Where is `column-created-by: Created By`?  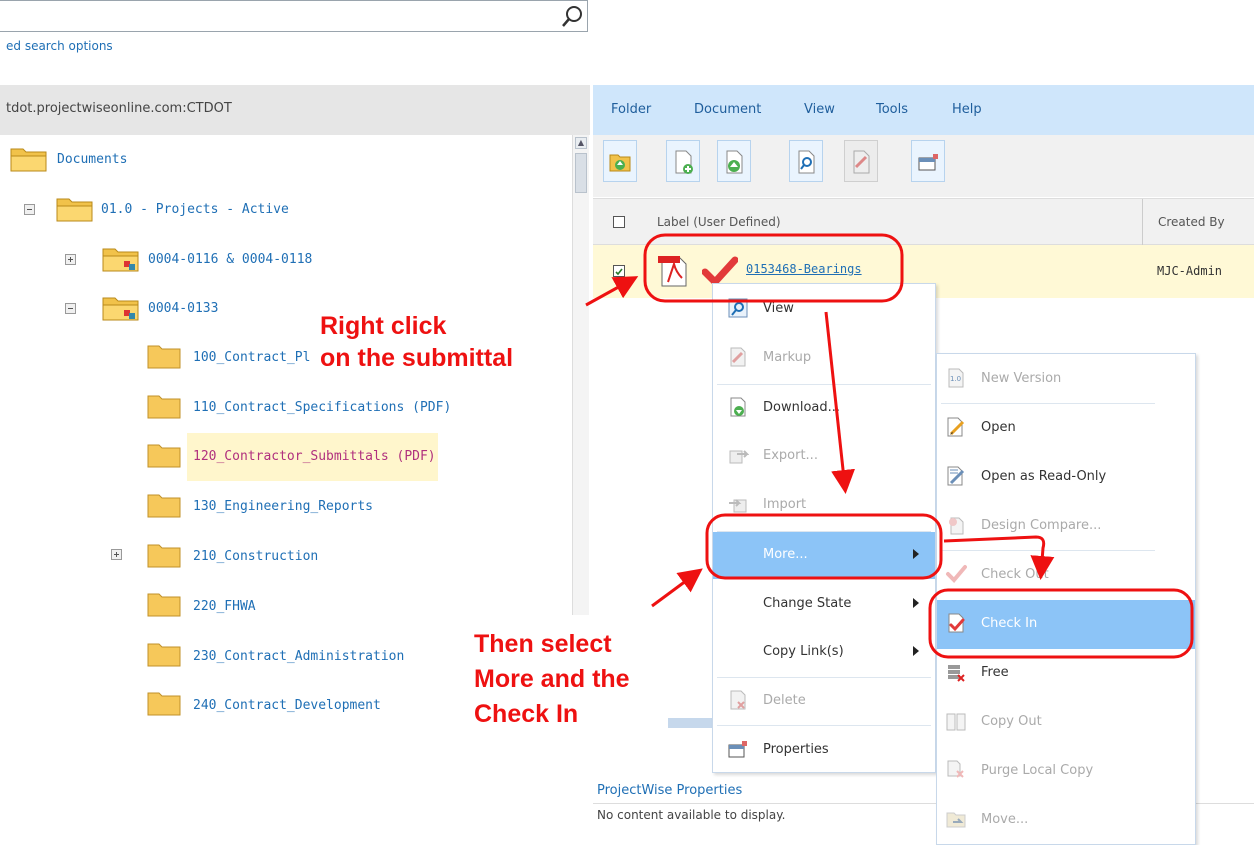 column-created-by: Created By is located at coordinates (1191, 222).